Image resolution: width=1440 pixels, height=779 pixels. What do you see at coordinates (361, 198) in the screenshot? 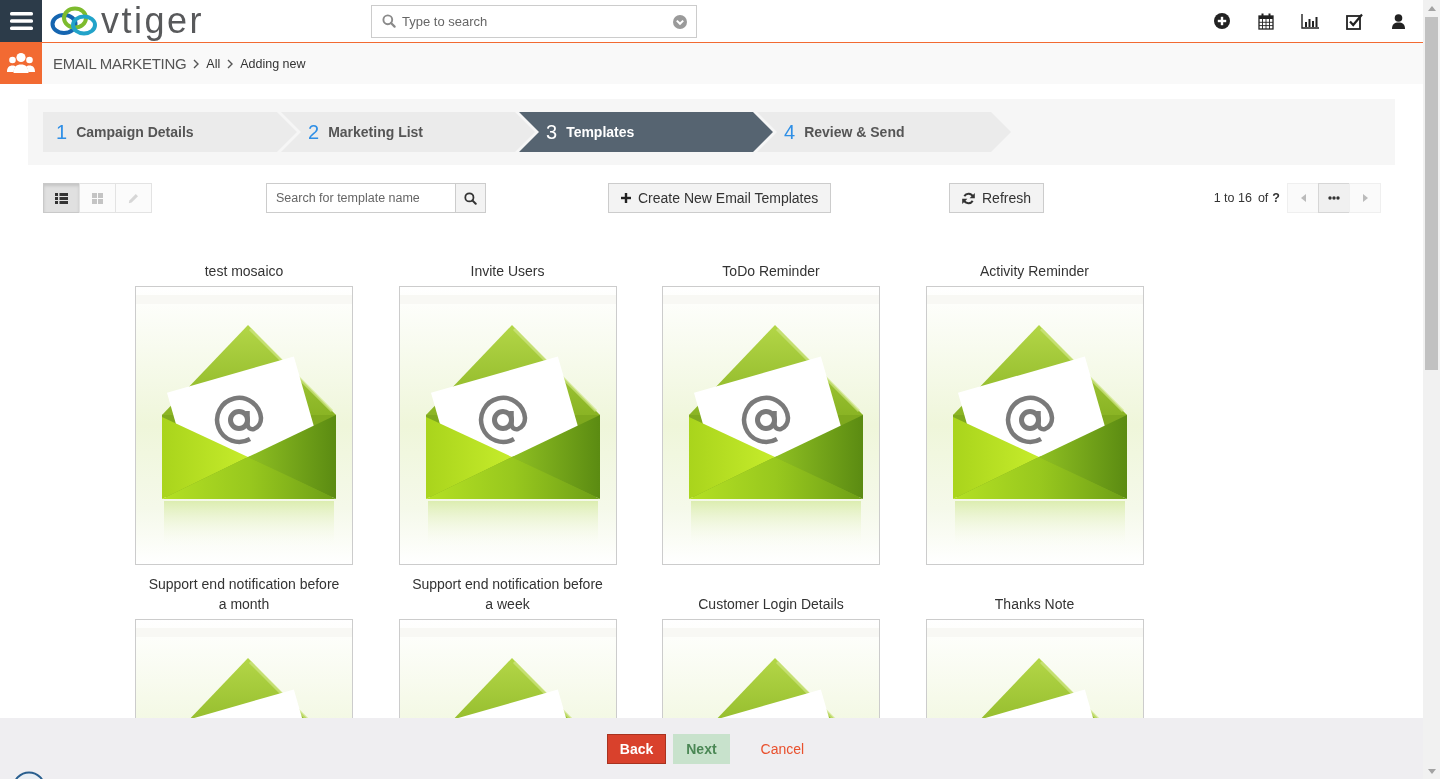
I see `template-search-field: Search for template name` at bounding box center [361, 198].